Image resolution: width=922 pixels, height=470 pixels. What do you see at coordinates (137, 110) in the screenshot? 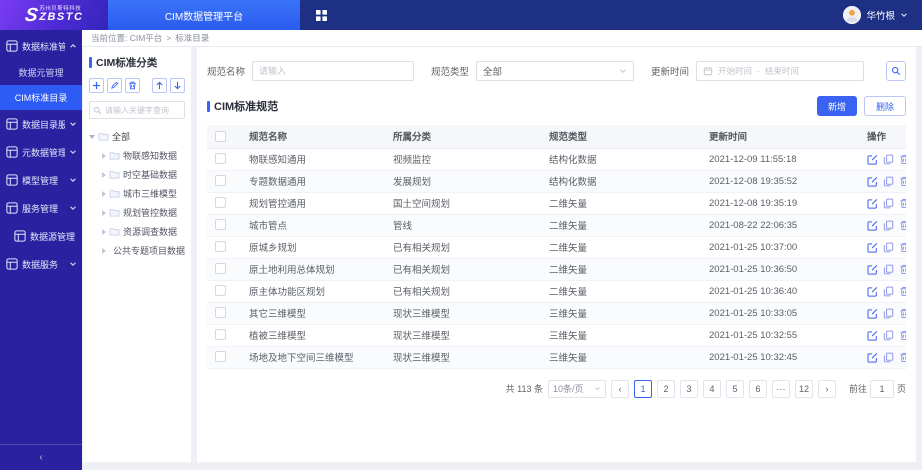
I see `tree-search-input` at bounding box center [137, 110].